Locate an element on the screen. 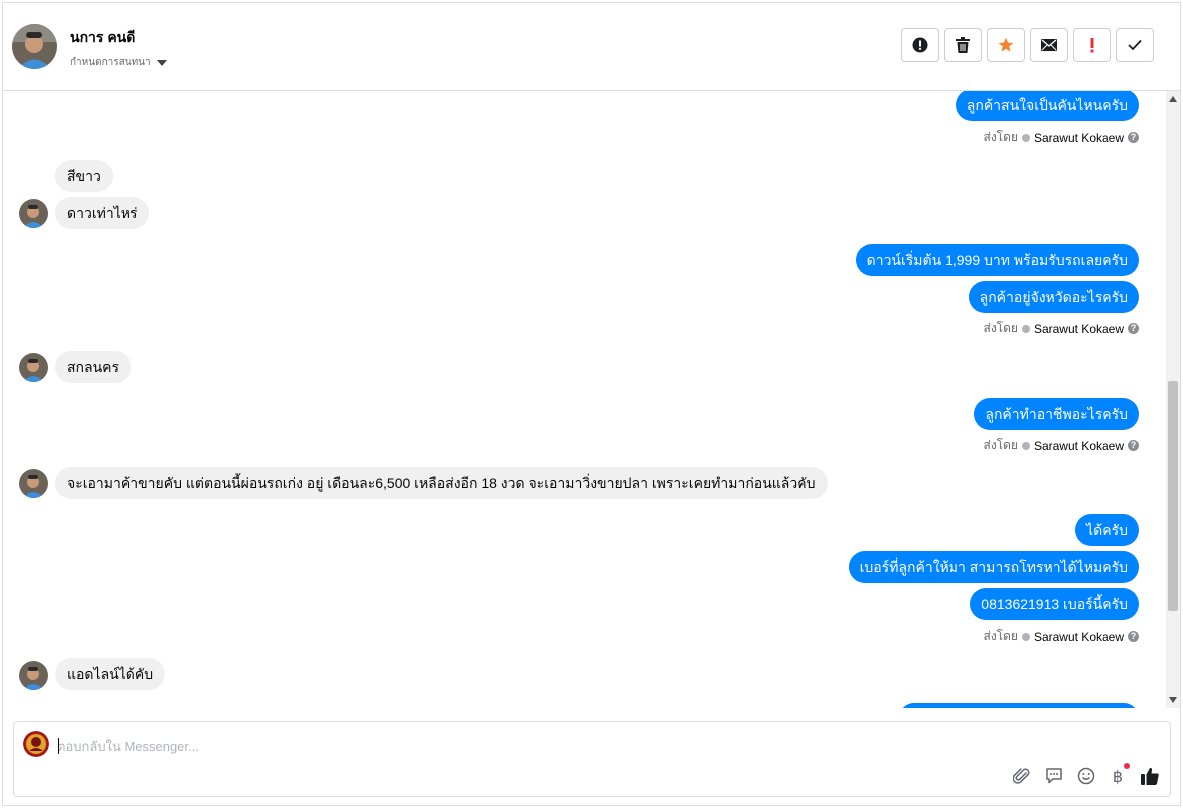 The width and height of the screenshot is (1183, 808). message-bubble-incoming: สกลนคร is located at coordinates (93, 367).